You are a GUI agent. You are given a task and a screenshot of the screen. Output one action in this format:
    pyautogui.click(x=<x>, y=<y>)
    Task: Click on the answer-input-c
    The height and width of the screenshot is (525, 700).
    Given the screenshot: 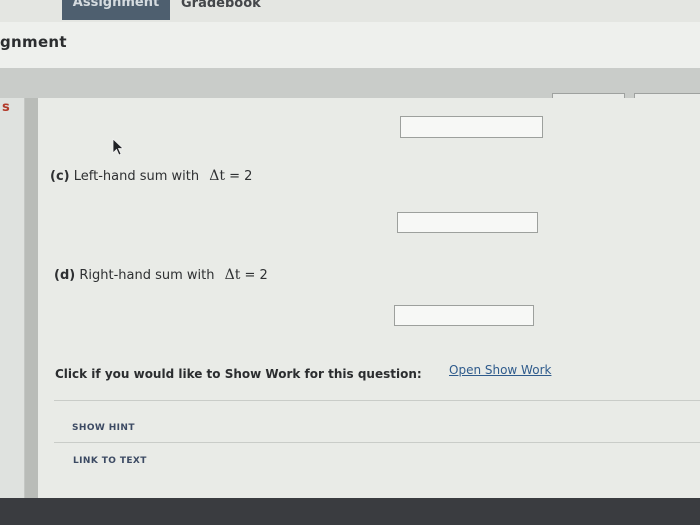 What is the action you would take?
    pyautogui.click(x=467, y=222)
    